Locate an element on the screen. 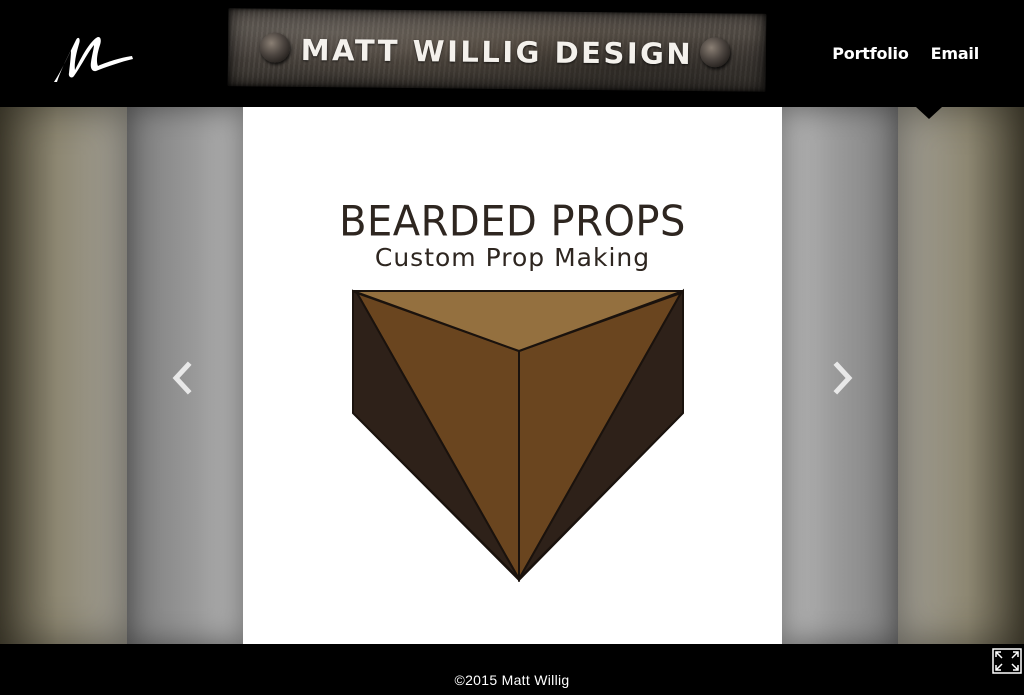  logo-m-icon is located at coordinates (93, 59).